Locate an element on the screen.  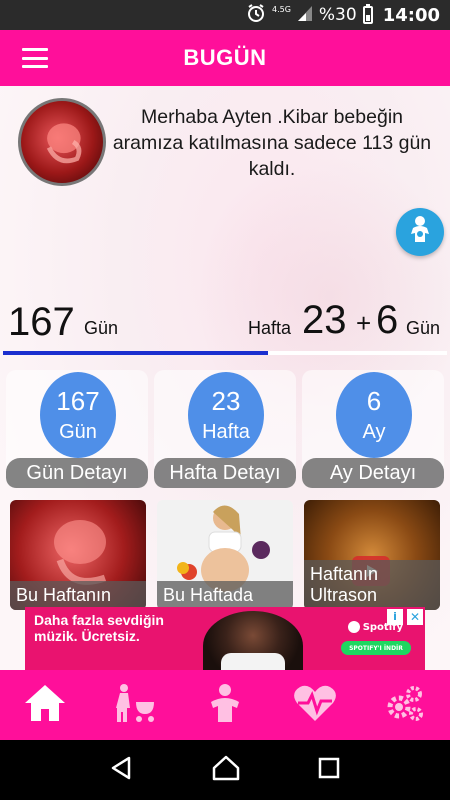
signal-icon is located at coordinates (305, 15).